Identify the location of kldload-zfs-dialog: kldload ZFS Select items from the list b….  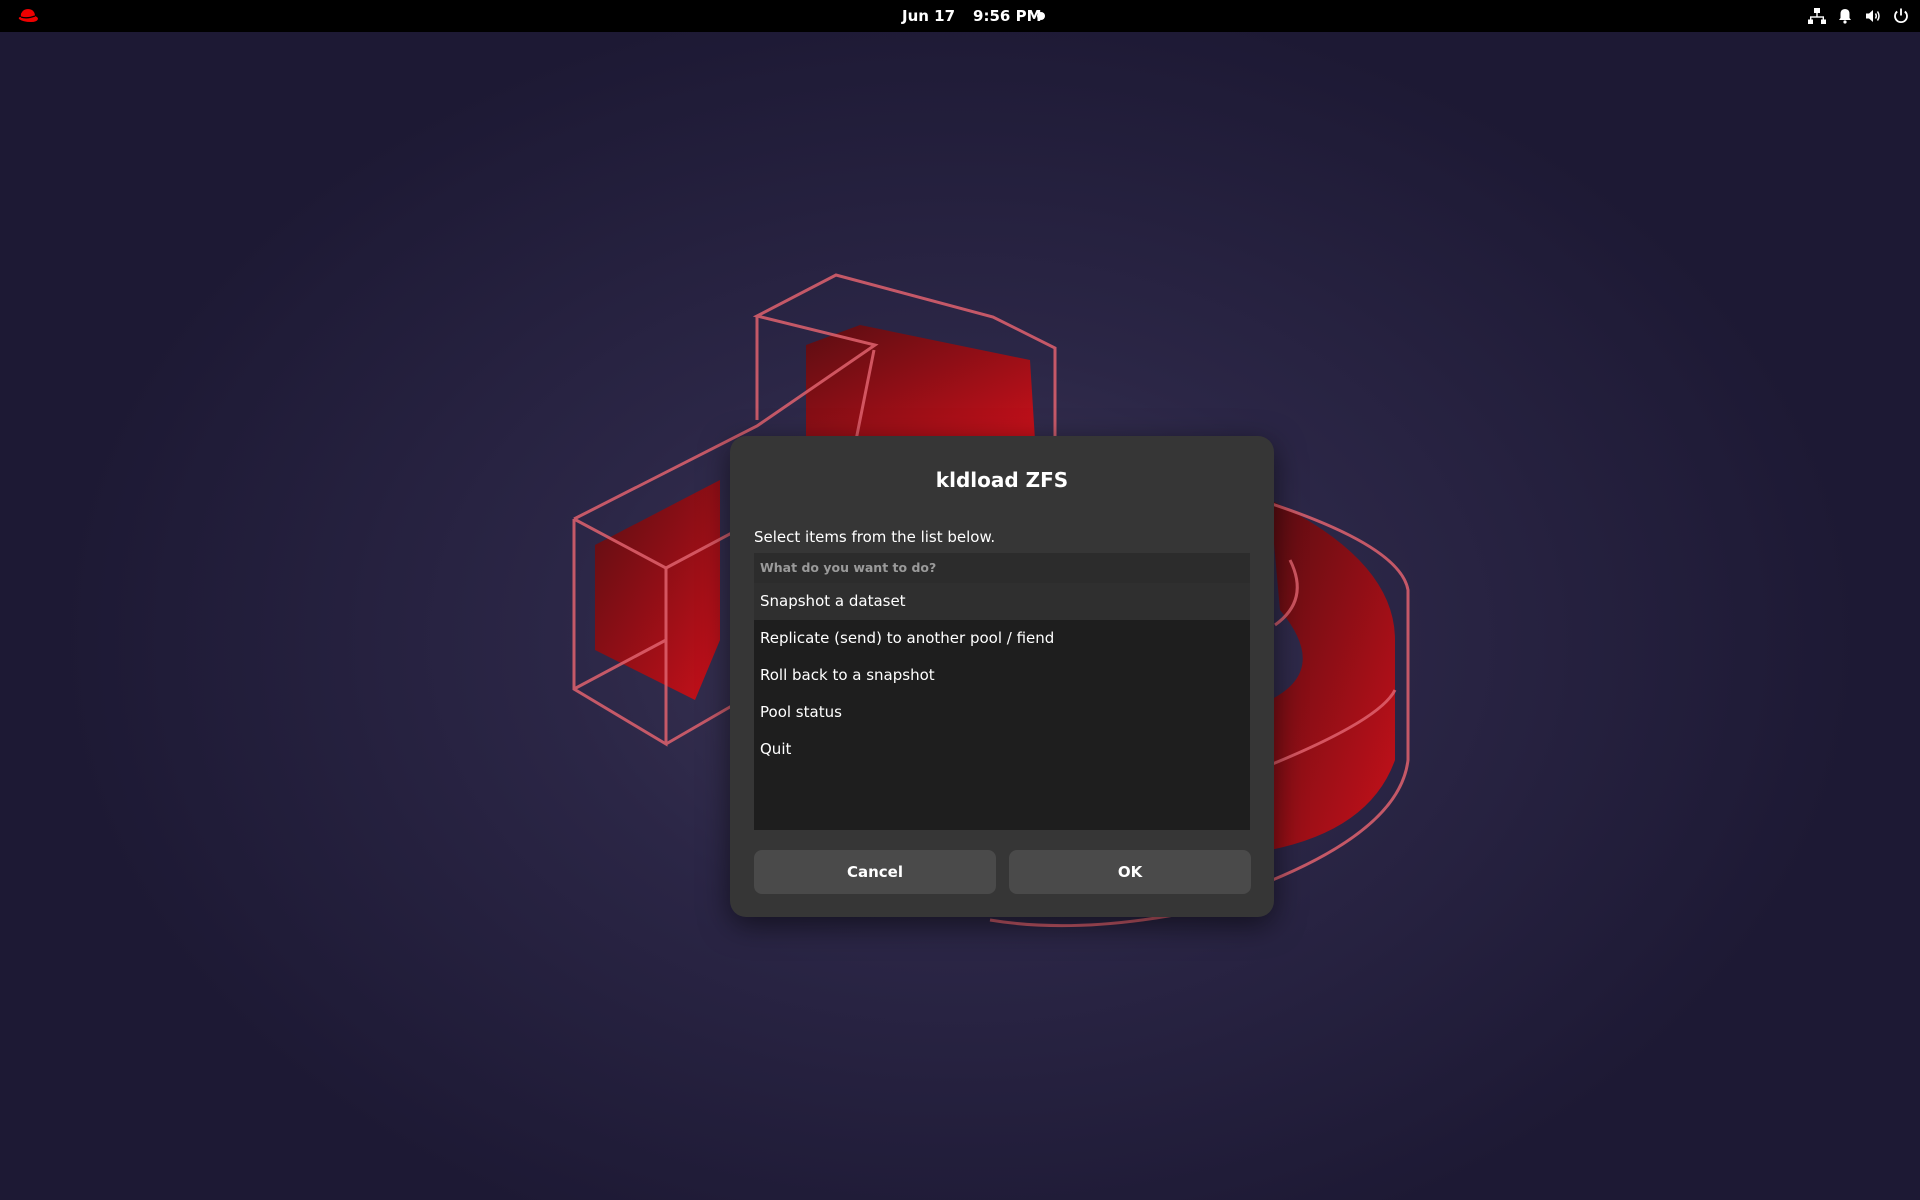
(1002, 676).